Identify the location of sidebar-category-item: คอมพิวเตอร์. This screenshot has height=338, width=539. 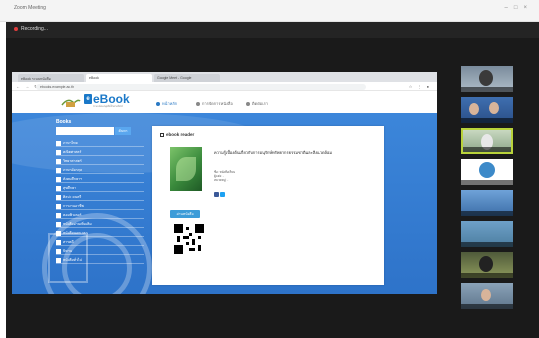
(100, 214).